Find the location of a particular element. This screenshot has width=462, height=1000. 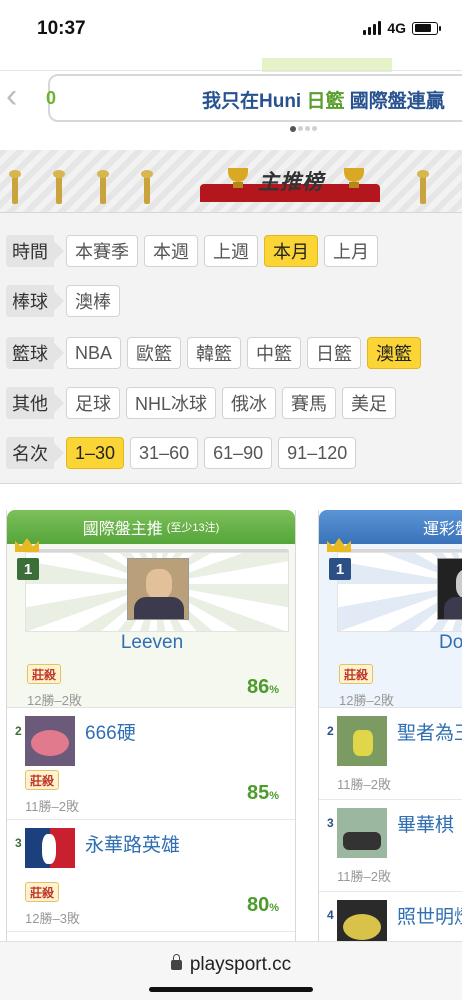

address-url: playsport.cc is located at coordinates (231, 965).